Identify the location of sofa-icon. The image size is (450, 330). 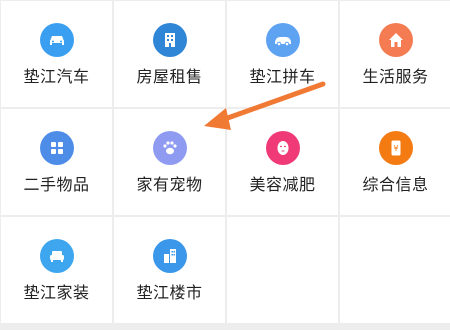
(56, 256).